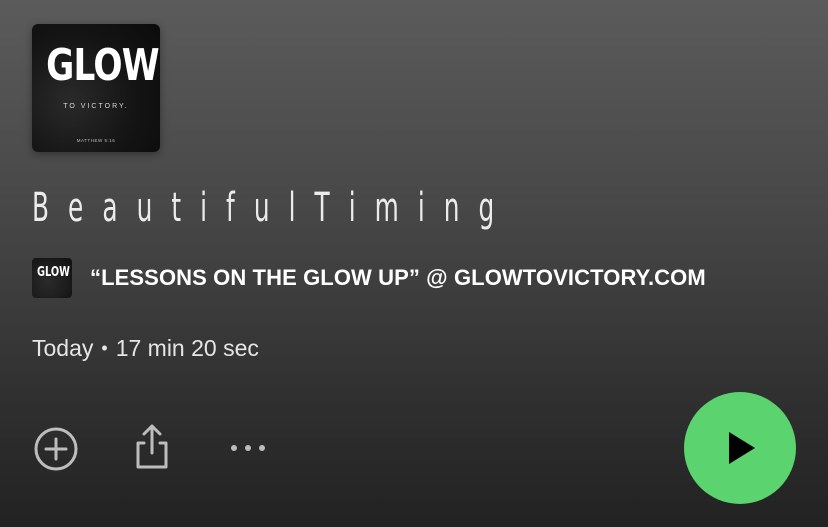  I want to click on cover-verse-text: MATTHEW 5:16, so click(96, 140).